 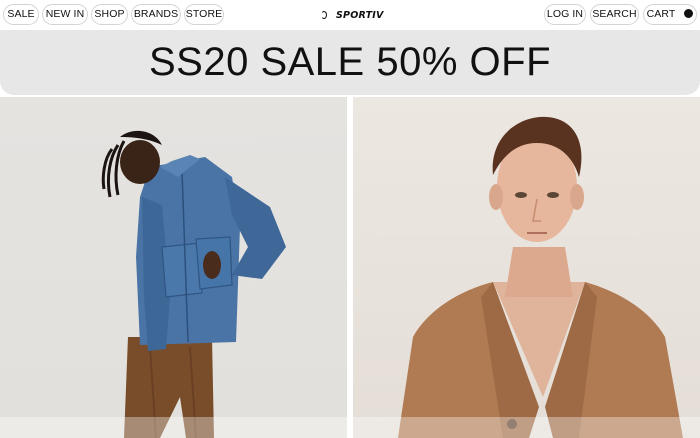 What do you see at coordinates (21, 14) in the screenshot?
I see `nav-sale-button: SALE` at bounding box center [21, 14].